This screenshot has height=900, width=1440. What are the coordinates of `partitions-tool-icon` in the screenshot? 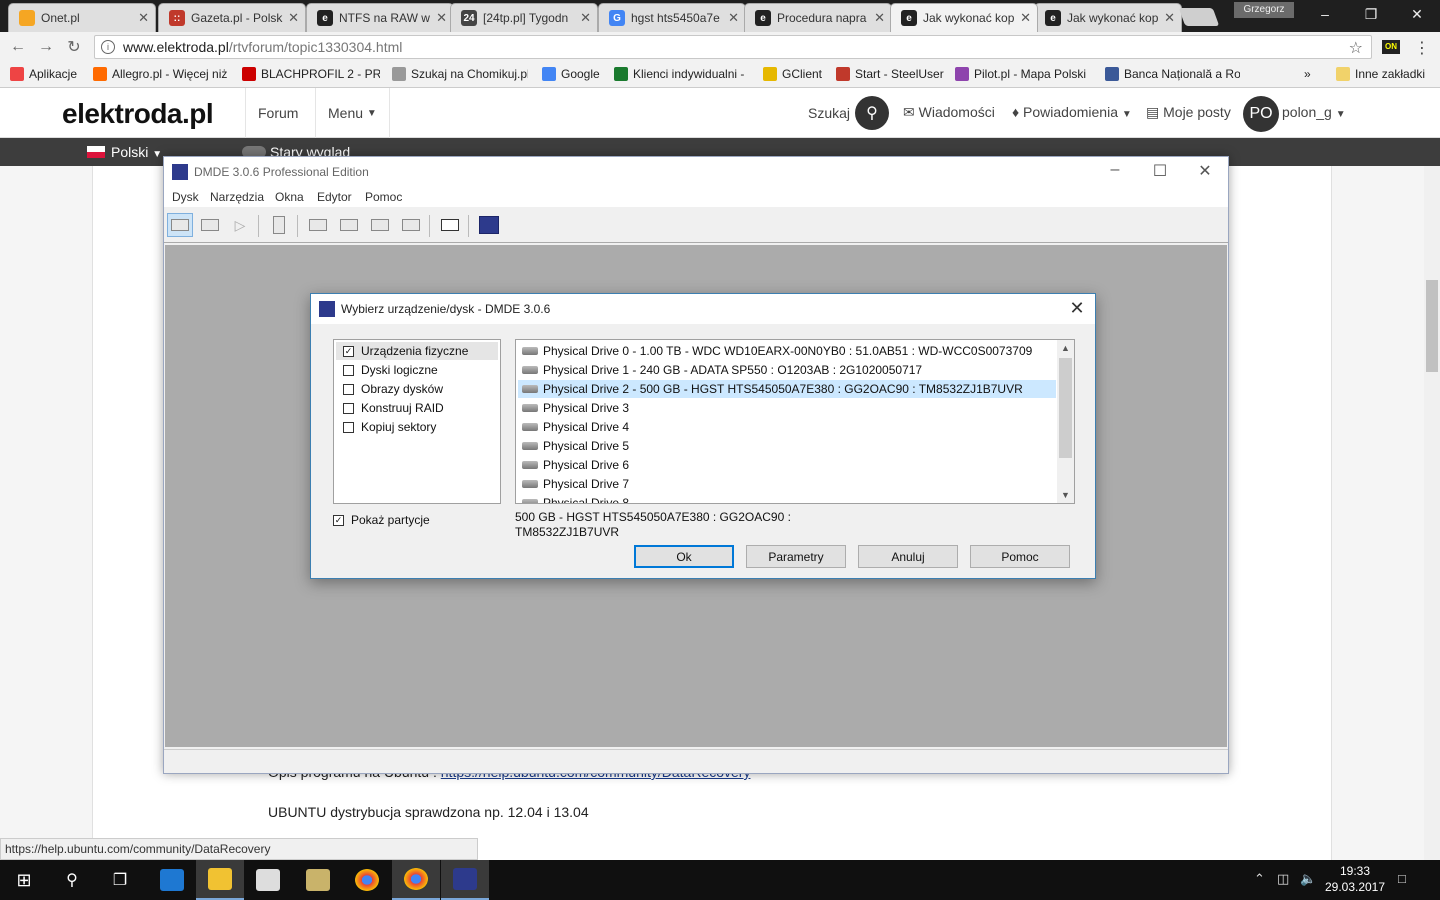 It's located at (210, 225).